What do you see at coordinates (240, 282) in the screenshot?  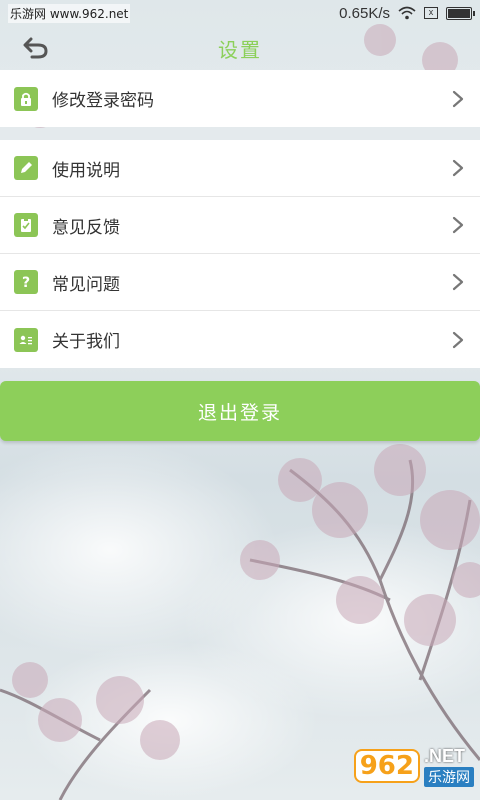 I see `faq-item: ? 常见问题` at bounding box center [240, 282].